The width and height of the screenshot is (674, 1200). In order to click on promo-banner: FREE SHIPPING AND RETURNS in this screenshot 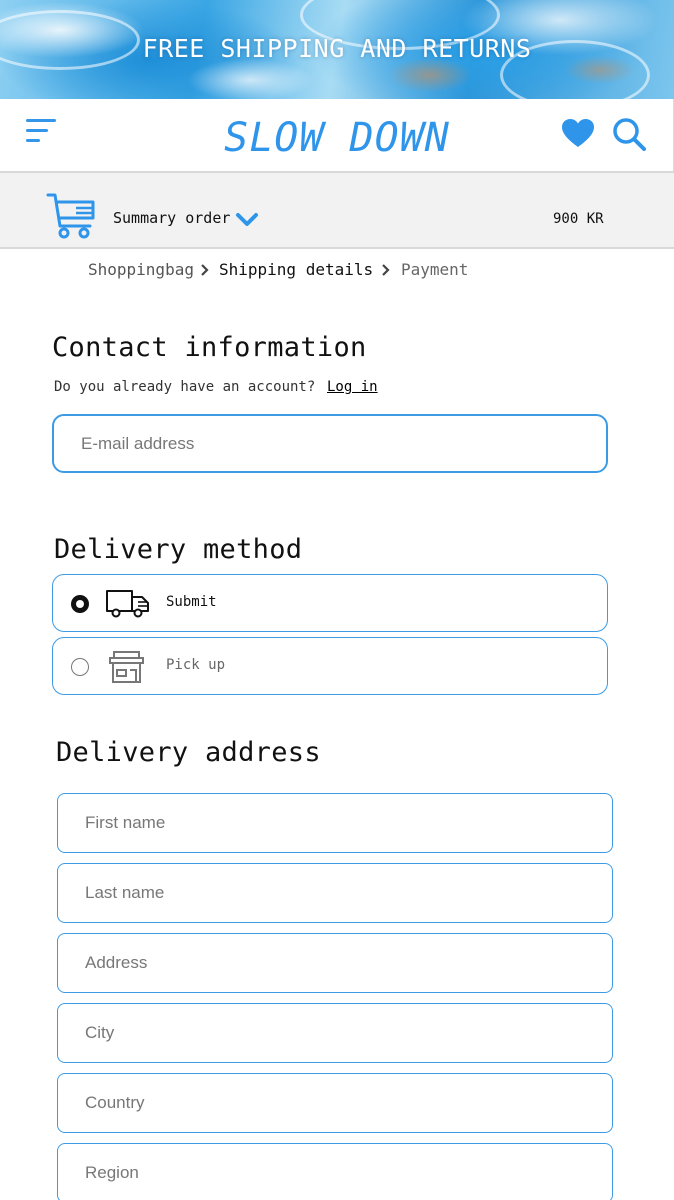, I will do `click(337, 49)`.